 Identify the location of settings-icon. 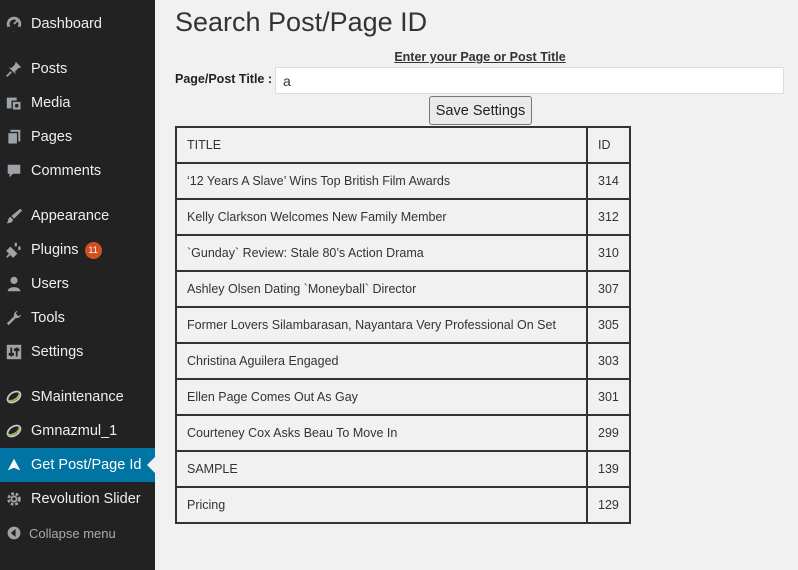
(14, 352).